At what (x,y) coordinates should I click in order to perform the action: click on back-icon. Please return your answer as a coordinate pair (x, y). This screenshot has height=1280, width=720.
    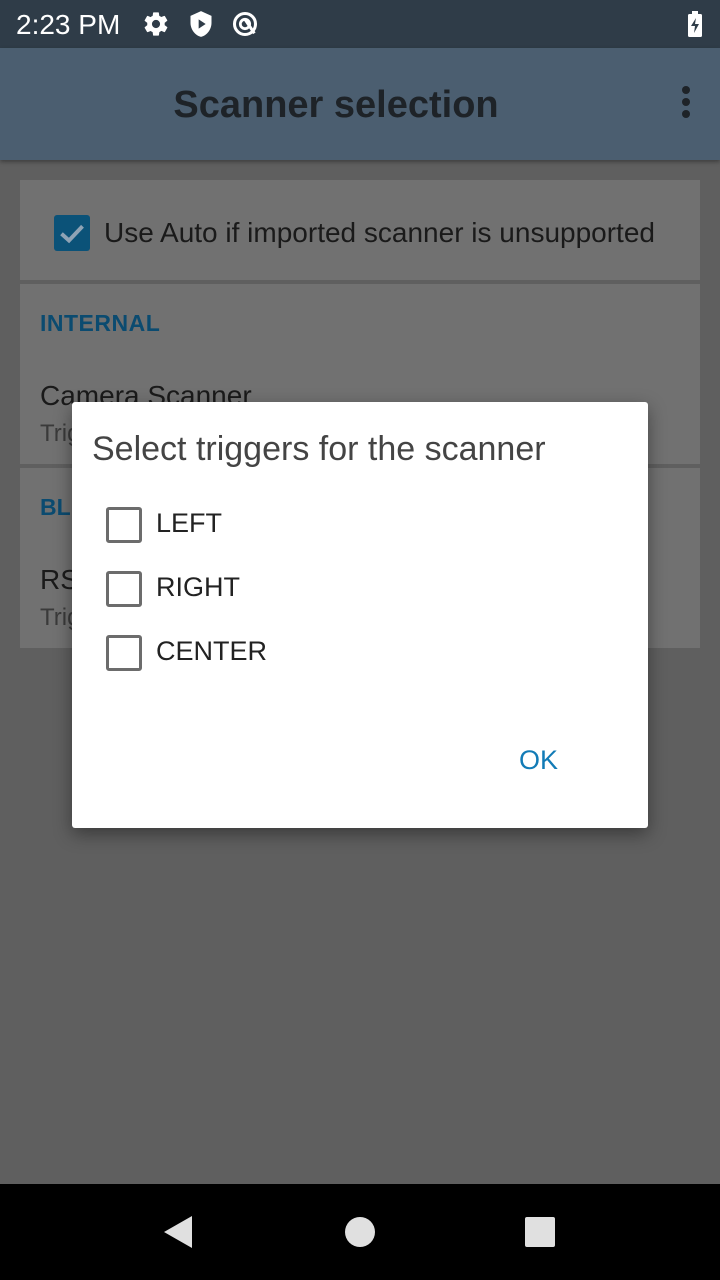
    Looking at the image, I should click on (178, 1232).